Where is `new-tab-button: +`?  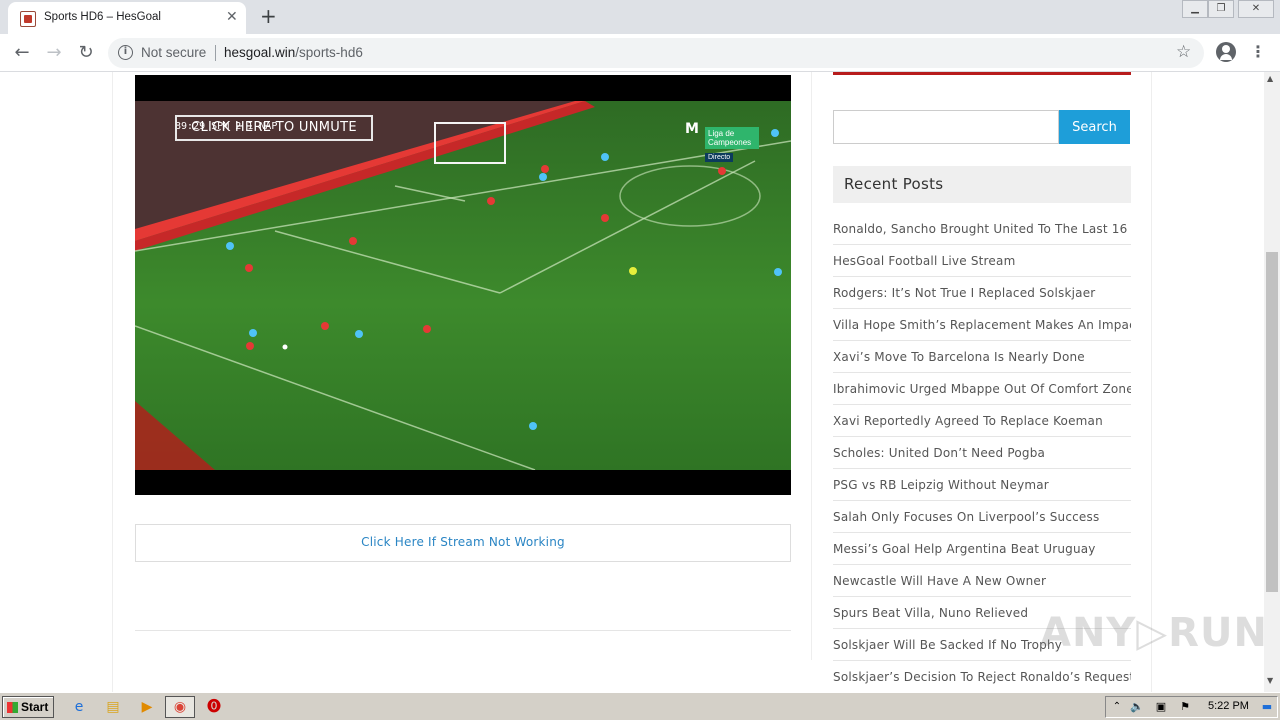
new-tab-button: + is located at coordinates (268, 16).